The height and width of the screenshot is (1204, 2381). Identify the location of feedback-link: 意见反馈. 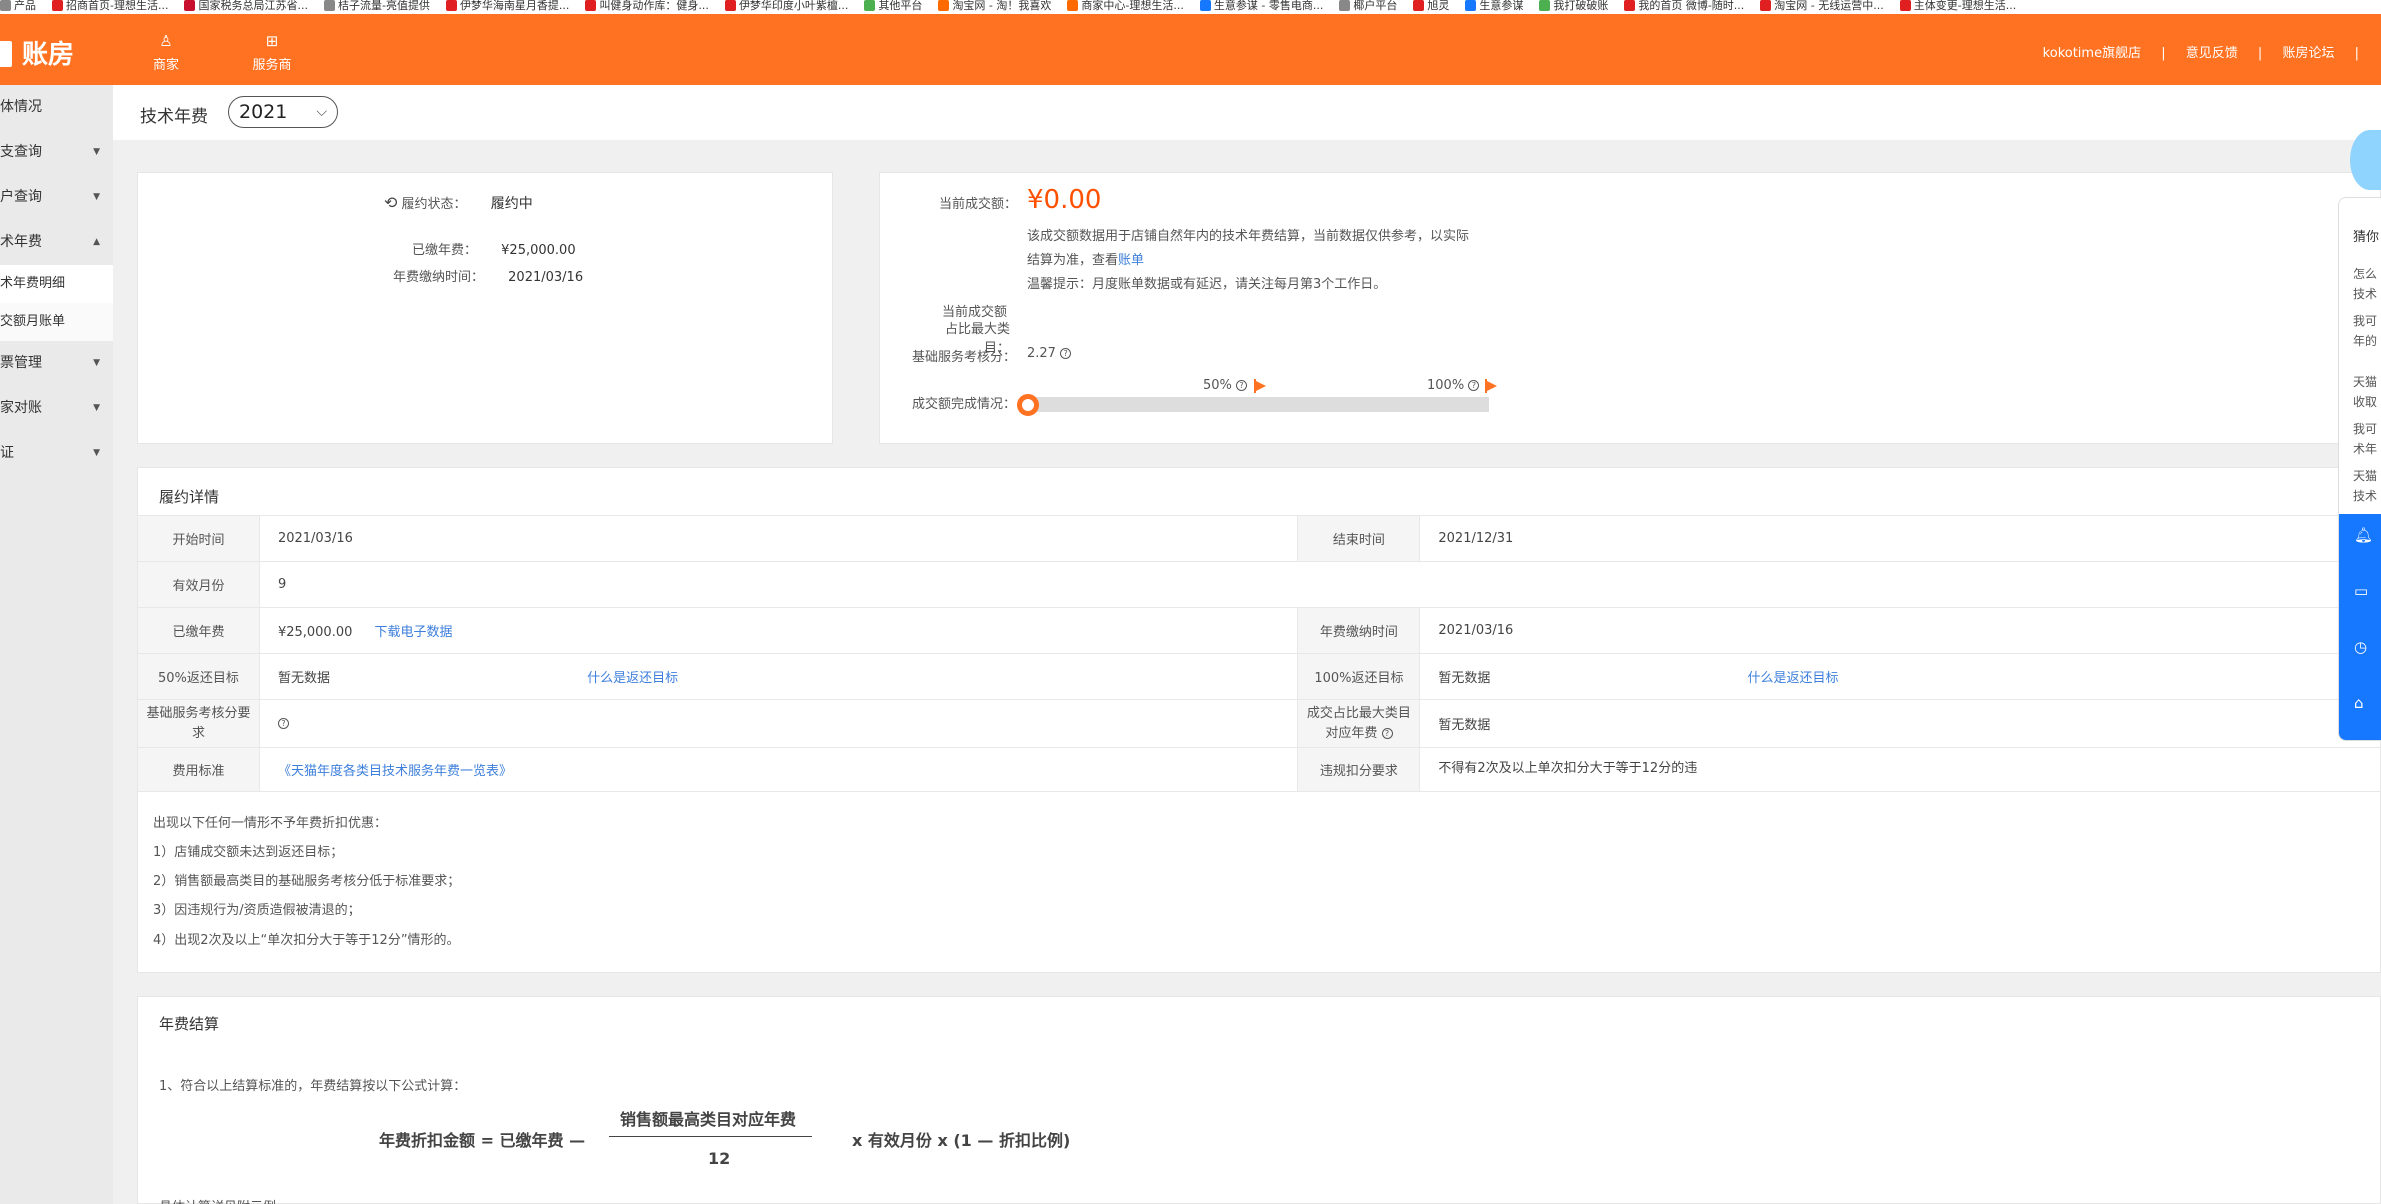
(2212, 53).